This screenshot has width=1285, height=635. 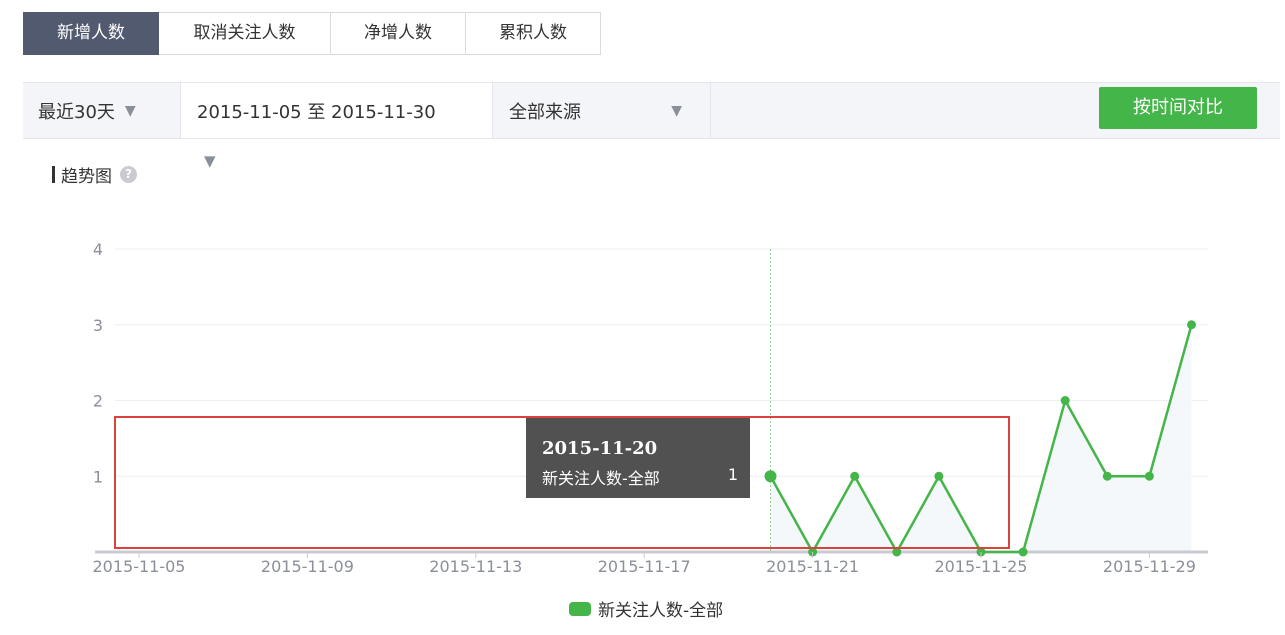 What do you see at coordinates (98, 476) in the screenshot?
I see `y-tick-label: 1` at bounding box center [98, 476].